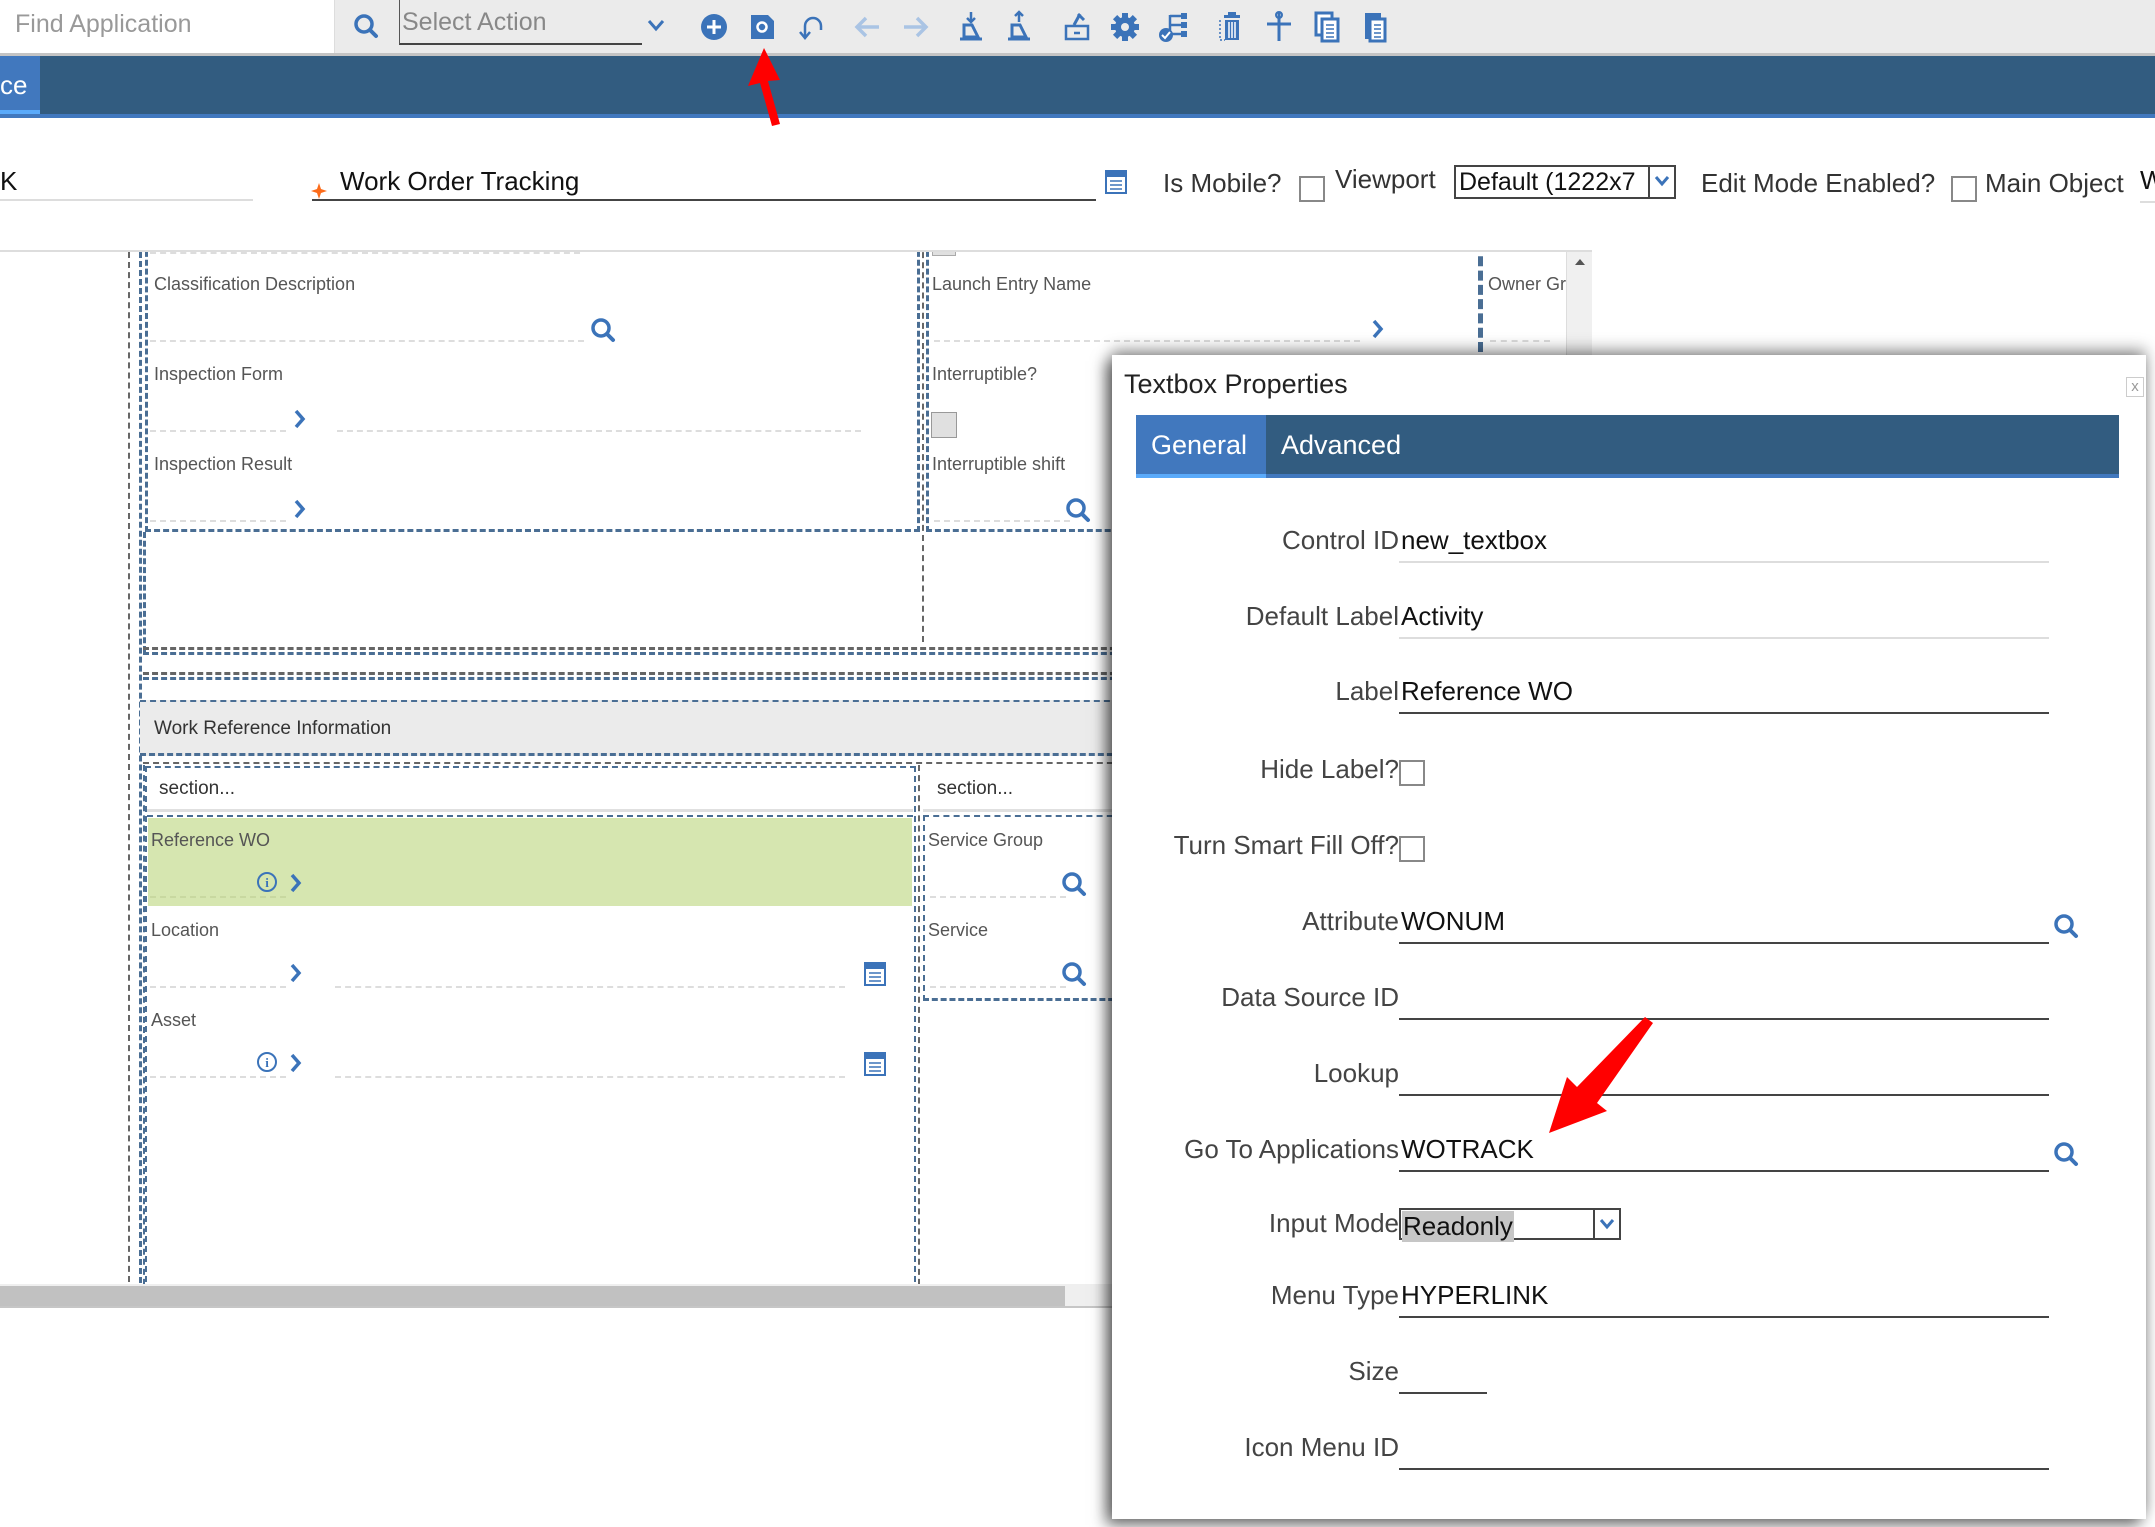 The image size is (2155, 1527). I want to click on close-icon: x, so click(2135, 387).